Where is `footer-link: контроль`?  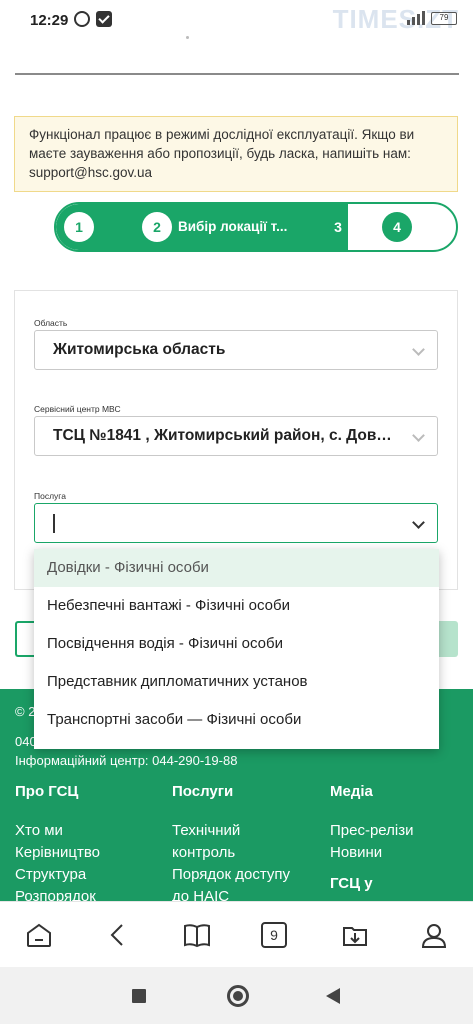 footer-link: контроль is located at coordinates (203, 853).